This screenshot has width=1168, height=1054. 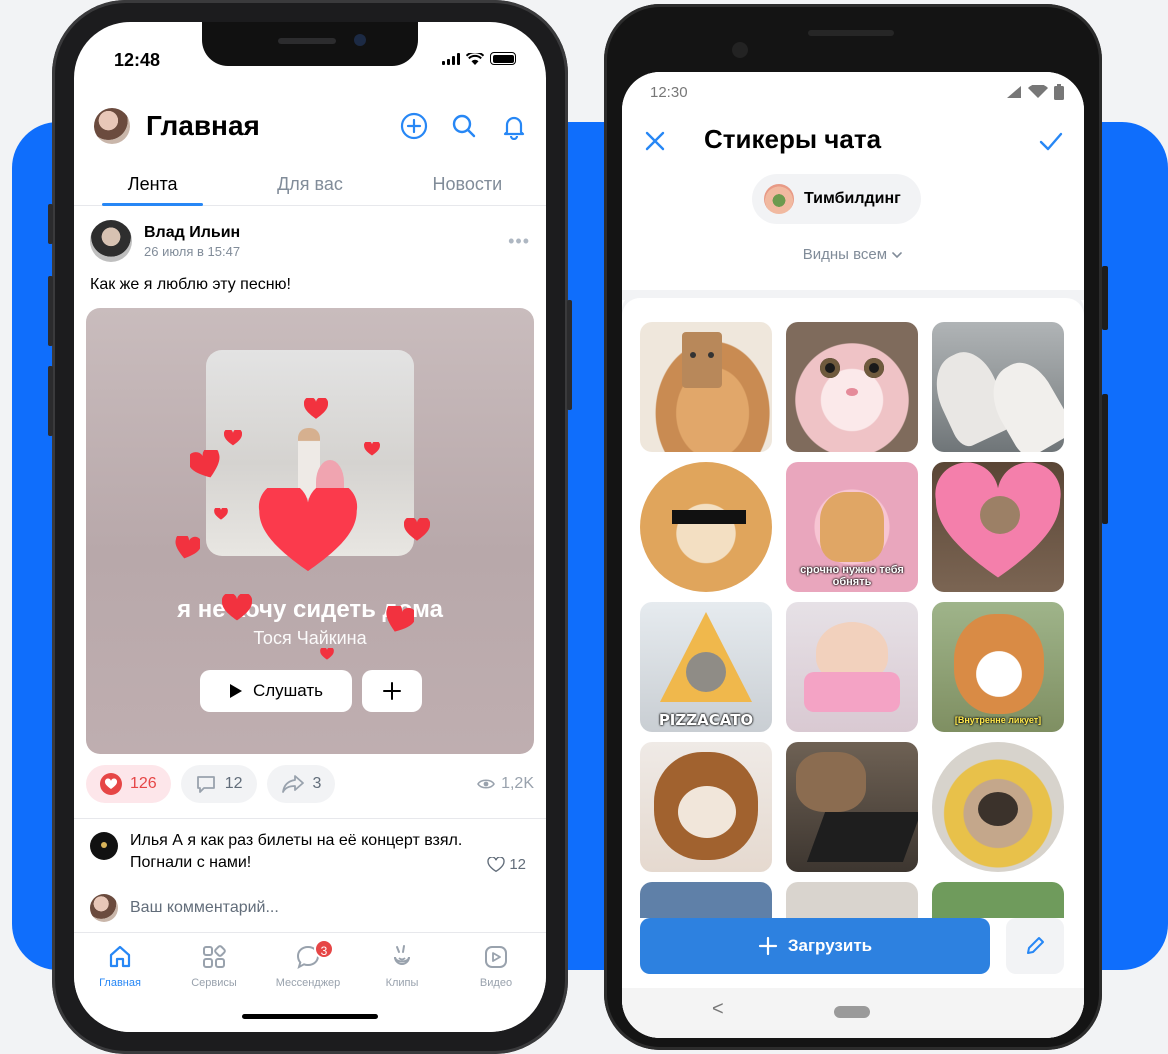 I want to click on post-text: Как же я люблю эту песню!, so click(x=190, y=284).